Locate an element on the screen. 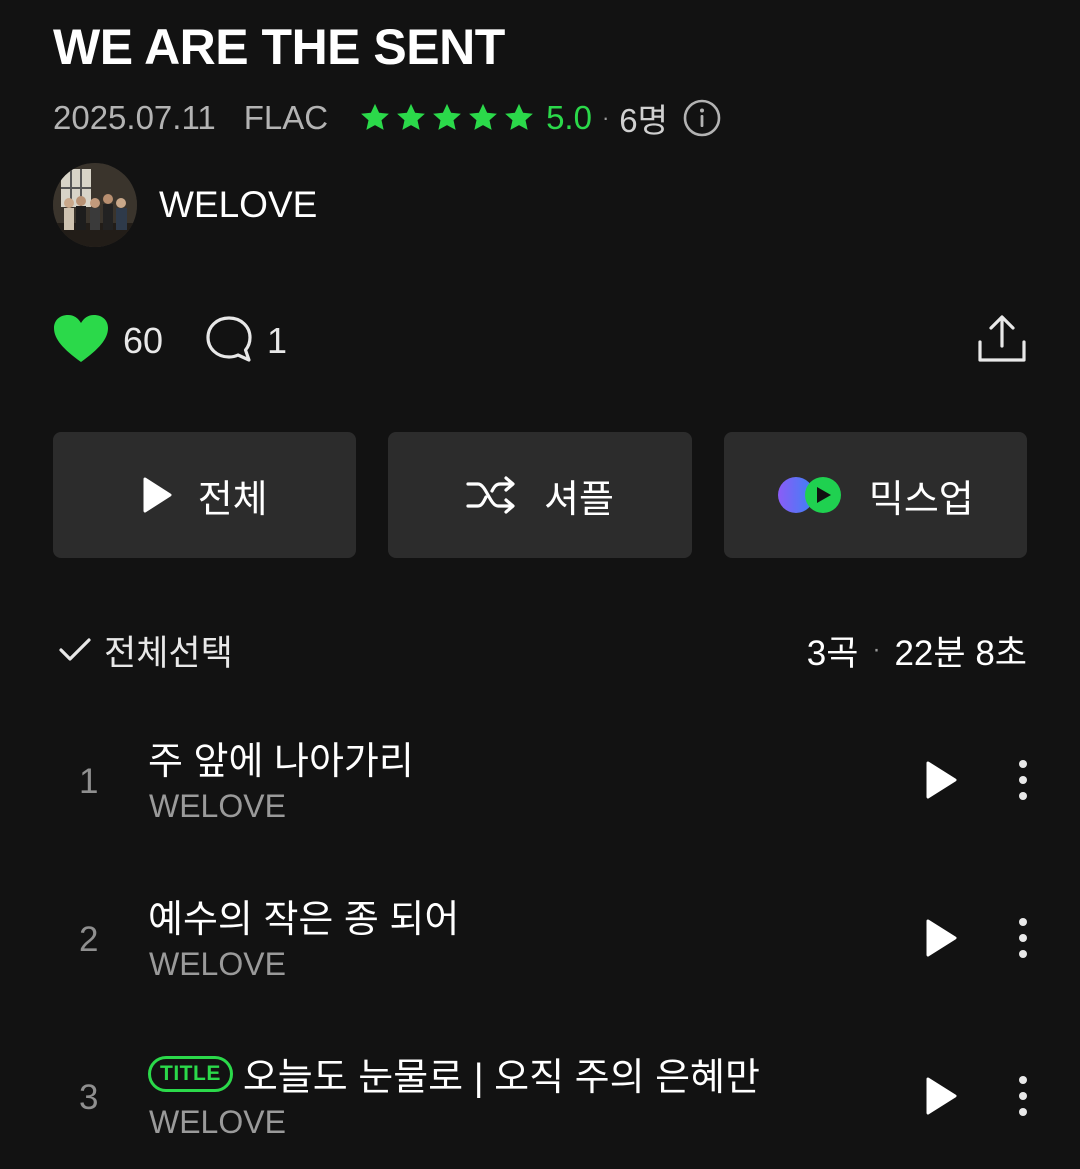 This screenshot has height=1169, width=1080. rating-value: 5.0 is located at coordinates (569, 117).